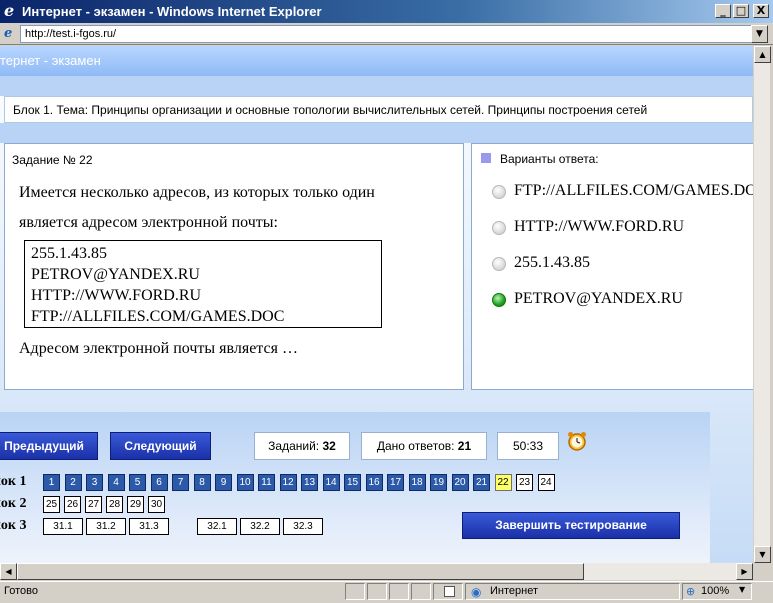 The image size is (773, 603). Describe the element at coordinates (63, 526) in the screenshot. I see `task-number-31.1: 31.1` at that location.